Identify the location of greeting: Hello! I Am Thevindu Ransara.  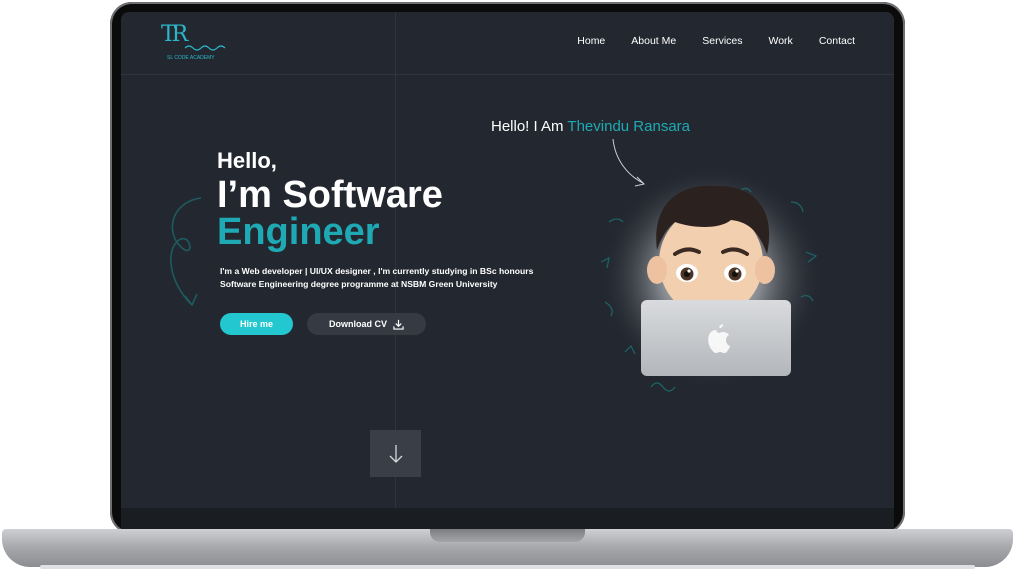
(590, 126).